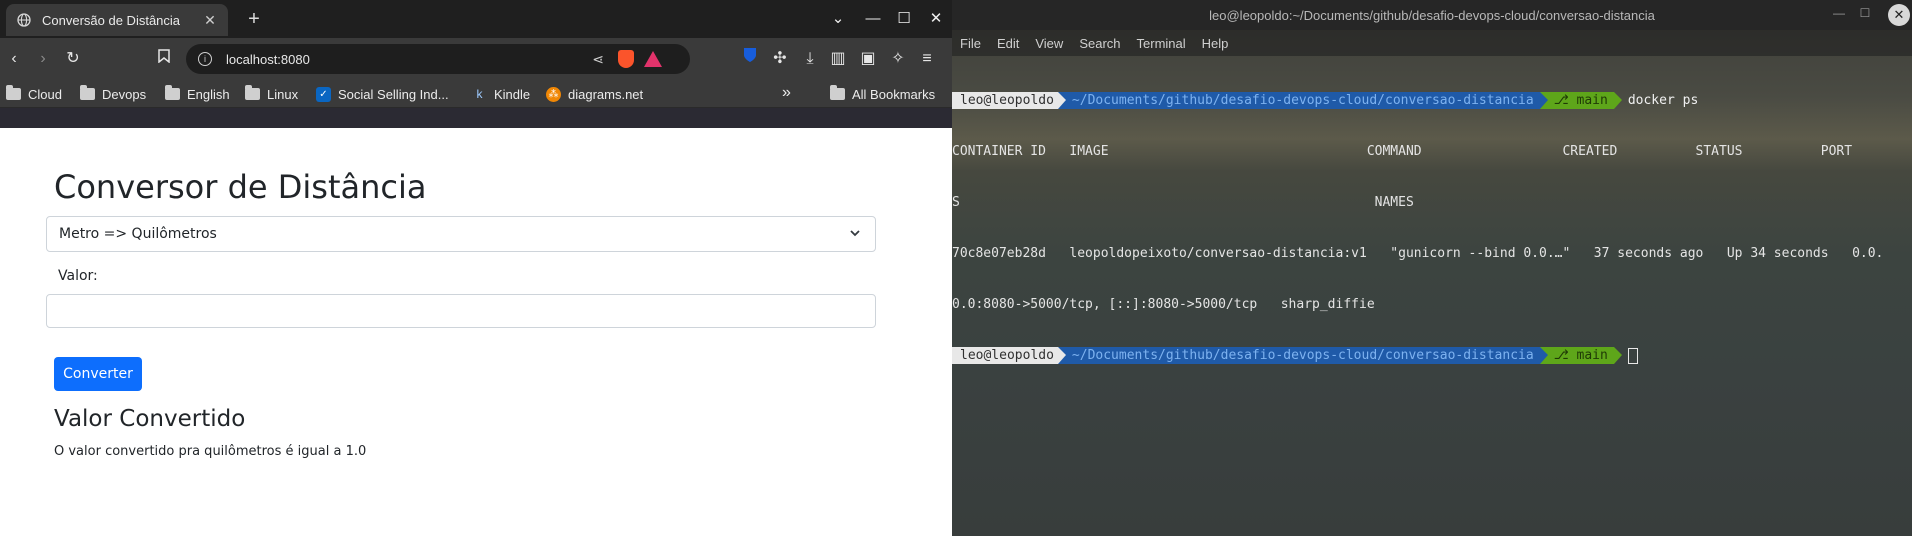 The image size is (1912, 536). What do you see at coordinates (461, 311) in the screenshot?
I see `value-input` at bounding box center [461, 311].